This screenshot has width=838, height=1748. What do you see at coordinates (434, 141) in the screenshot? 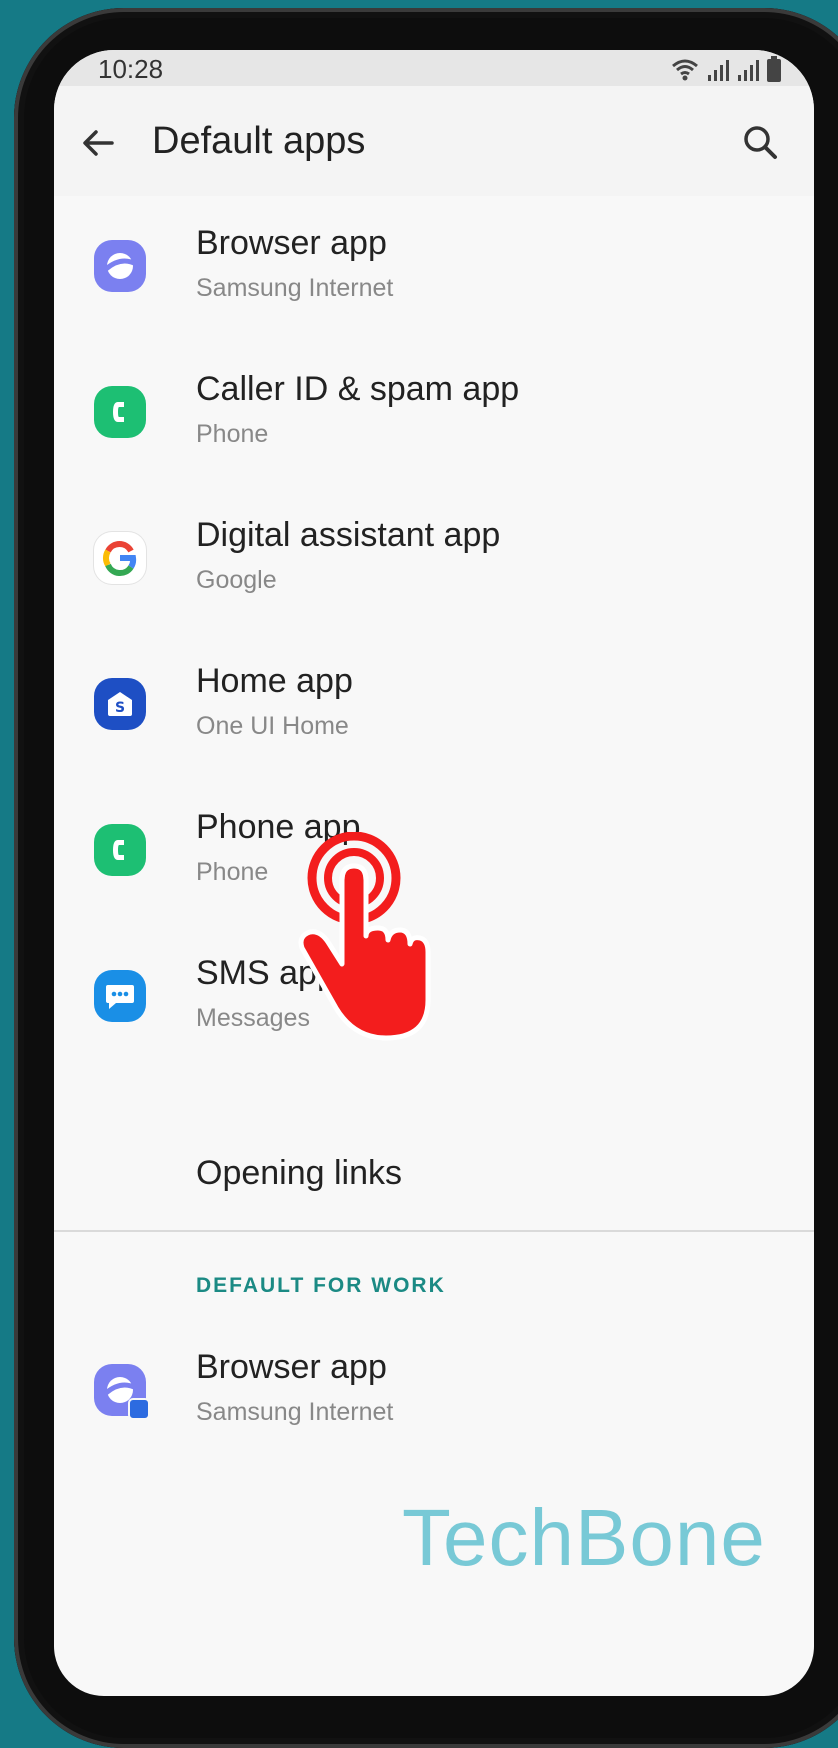
I see `app-bar: Default apps` at bounding box center [434, 141].